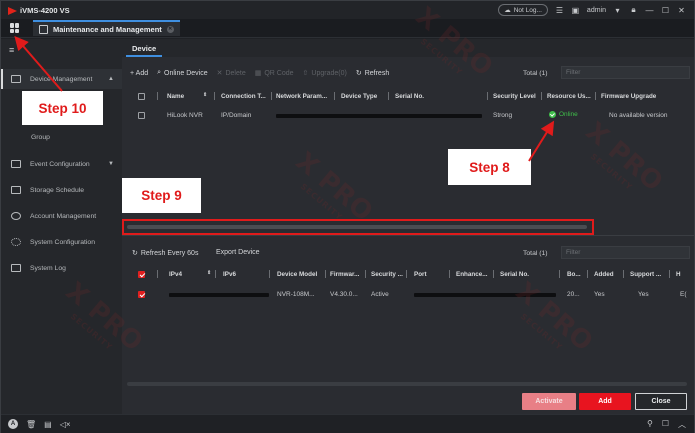 This screenshot has width=695, height=433. What do you see at coordinates (507, 10) in the screenshot?
I see `cloud-icon: ☁` at bounding box center [507, 10].